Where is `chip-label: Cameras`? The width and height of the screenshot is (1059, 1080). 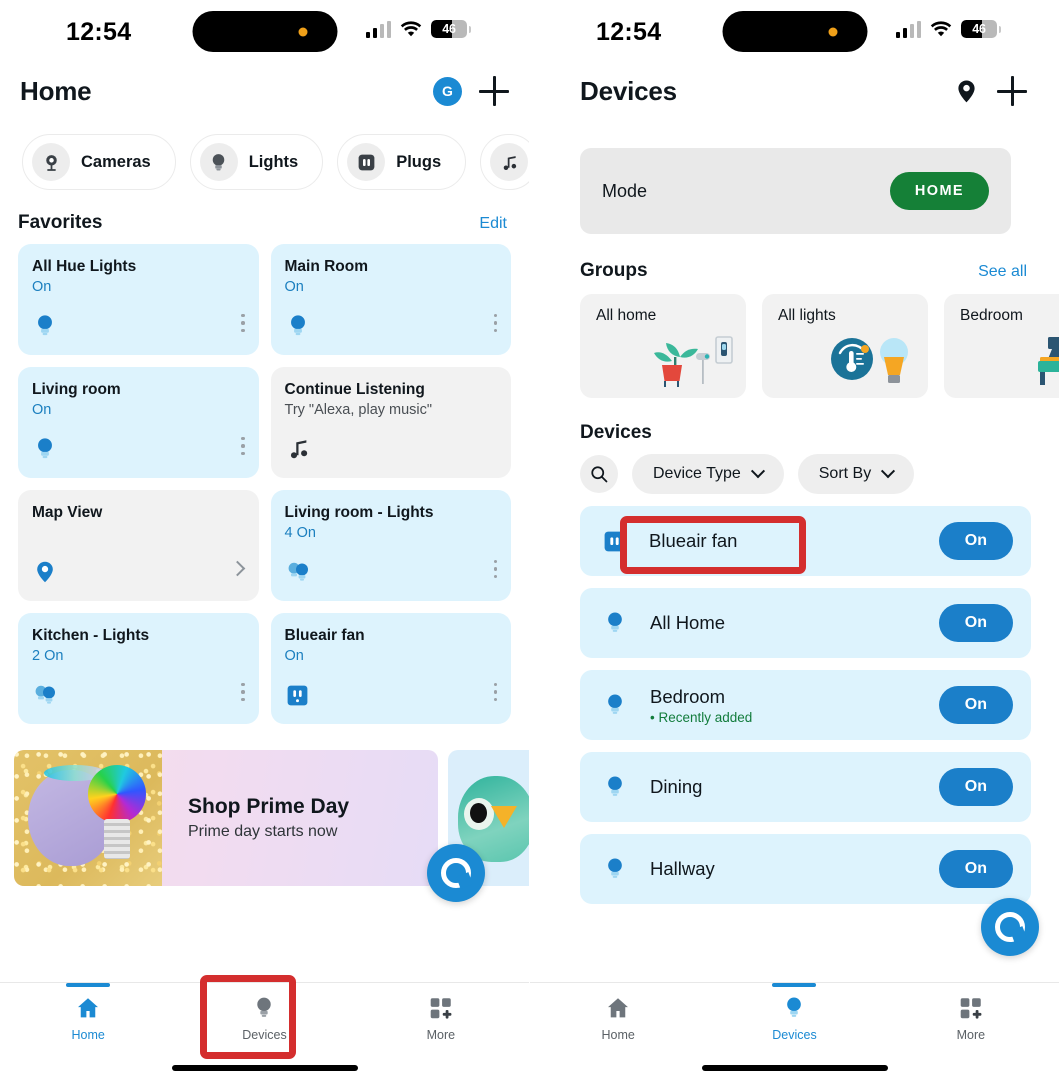
chip-label: Cameras is located at coordinates (116, 161).